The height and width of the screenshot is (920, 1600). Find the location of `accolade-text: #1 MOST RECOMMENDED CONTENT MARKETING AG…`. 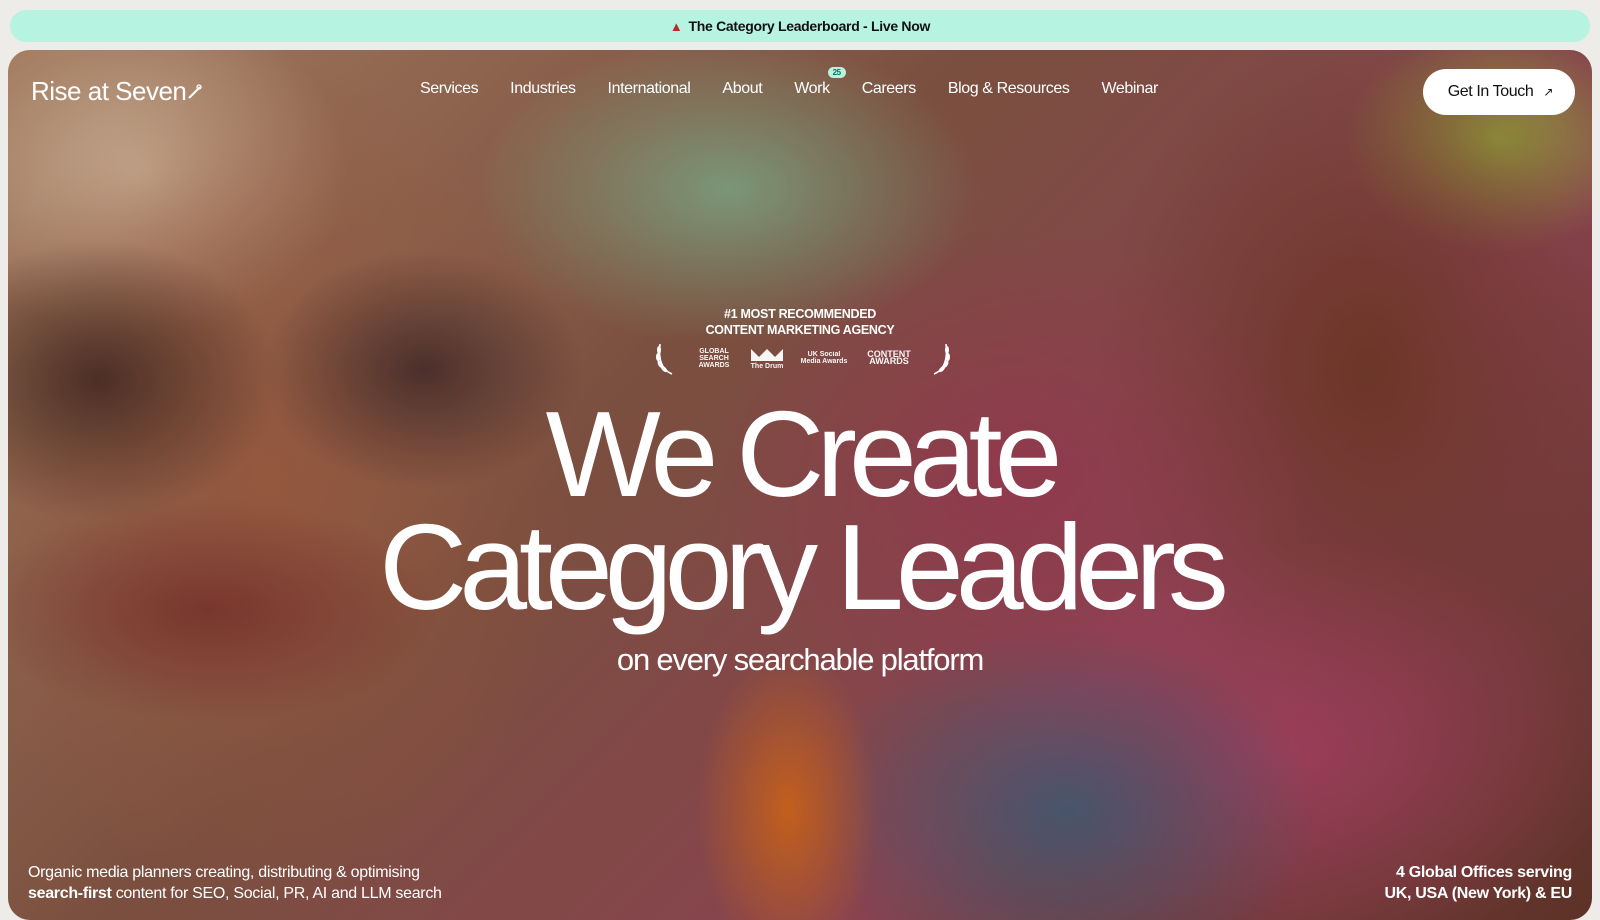

accolade-text: #1 MOST RECOMMENDED CONTENT MARKETING AG… is located at coordinates (800, 322).